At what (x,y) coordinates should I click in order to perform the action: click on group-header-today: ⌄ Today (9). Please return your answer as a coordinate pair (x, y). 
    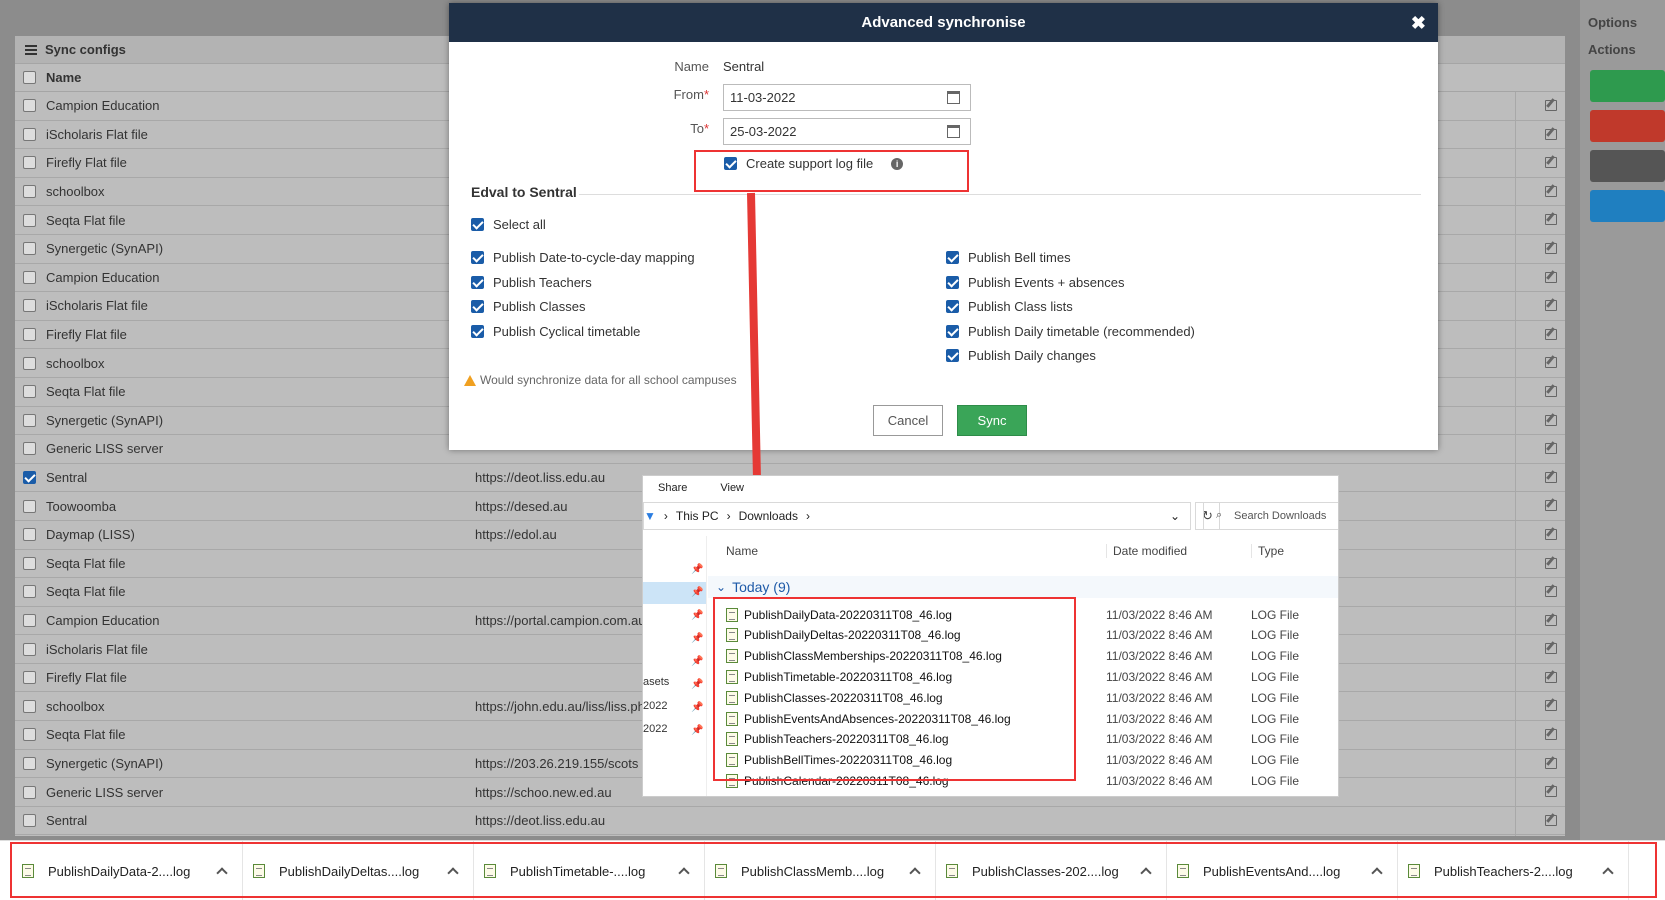
    Looking at the image, I should click on (1023, 587).